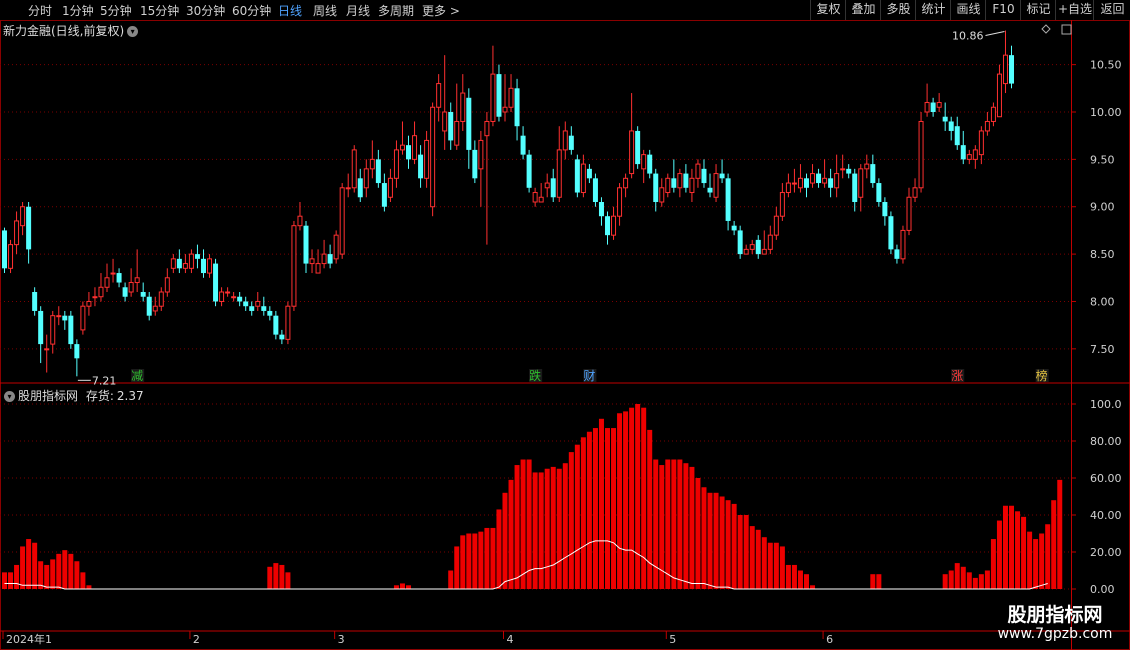 This screenshot has width=1130, height=650. What do you see at coordinates (957, 375) in the screenshot?
I see `event-marker: 涨` at bounding box center [957, 375].